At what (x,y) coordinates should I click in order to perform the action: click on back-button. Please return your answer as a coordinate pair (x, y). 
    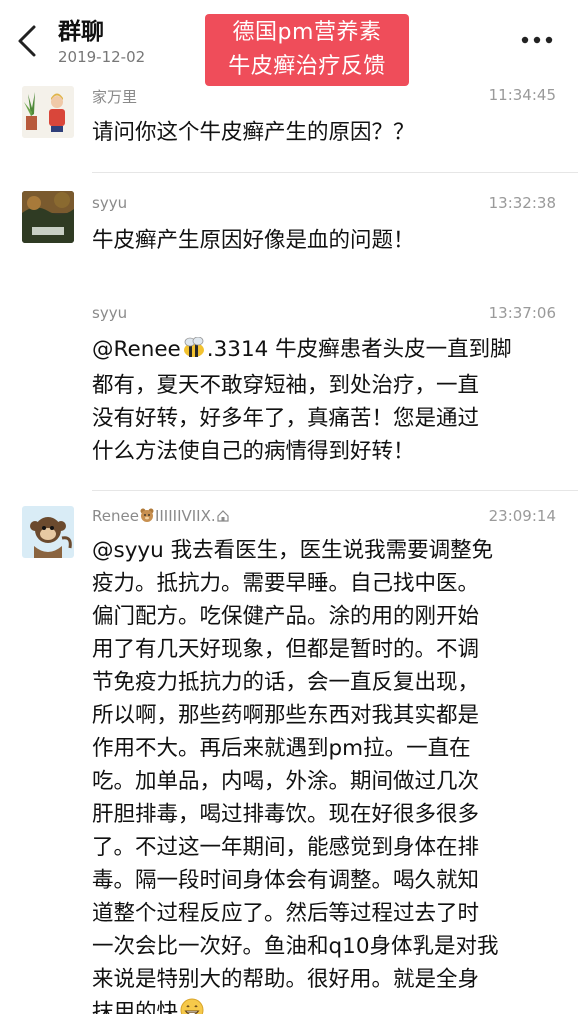
    Looking at the image, I should click on (28, 41).